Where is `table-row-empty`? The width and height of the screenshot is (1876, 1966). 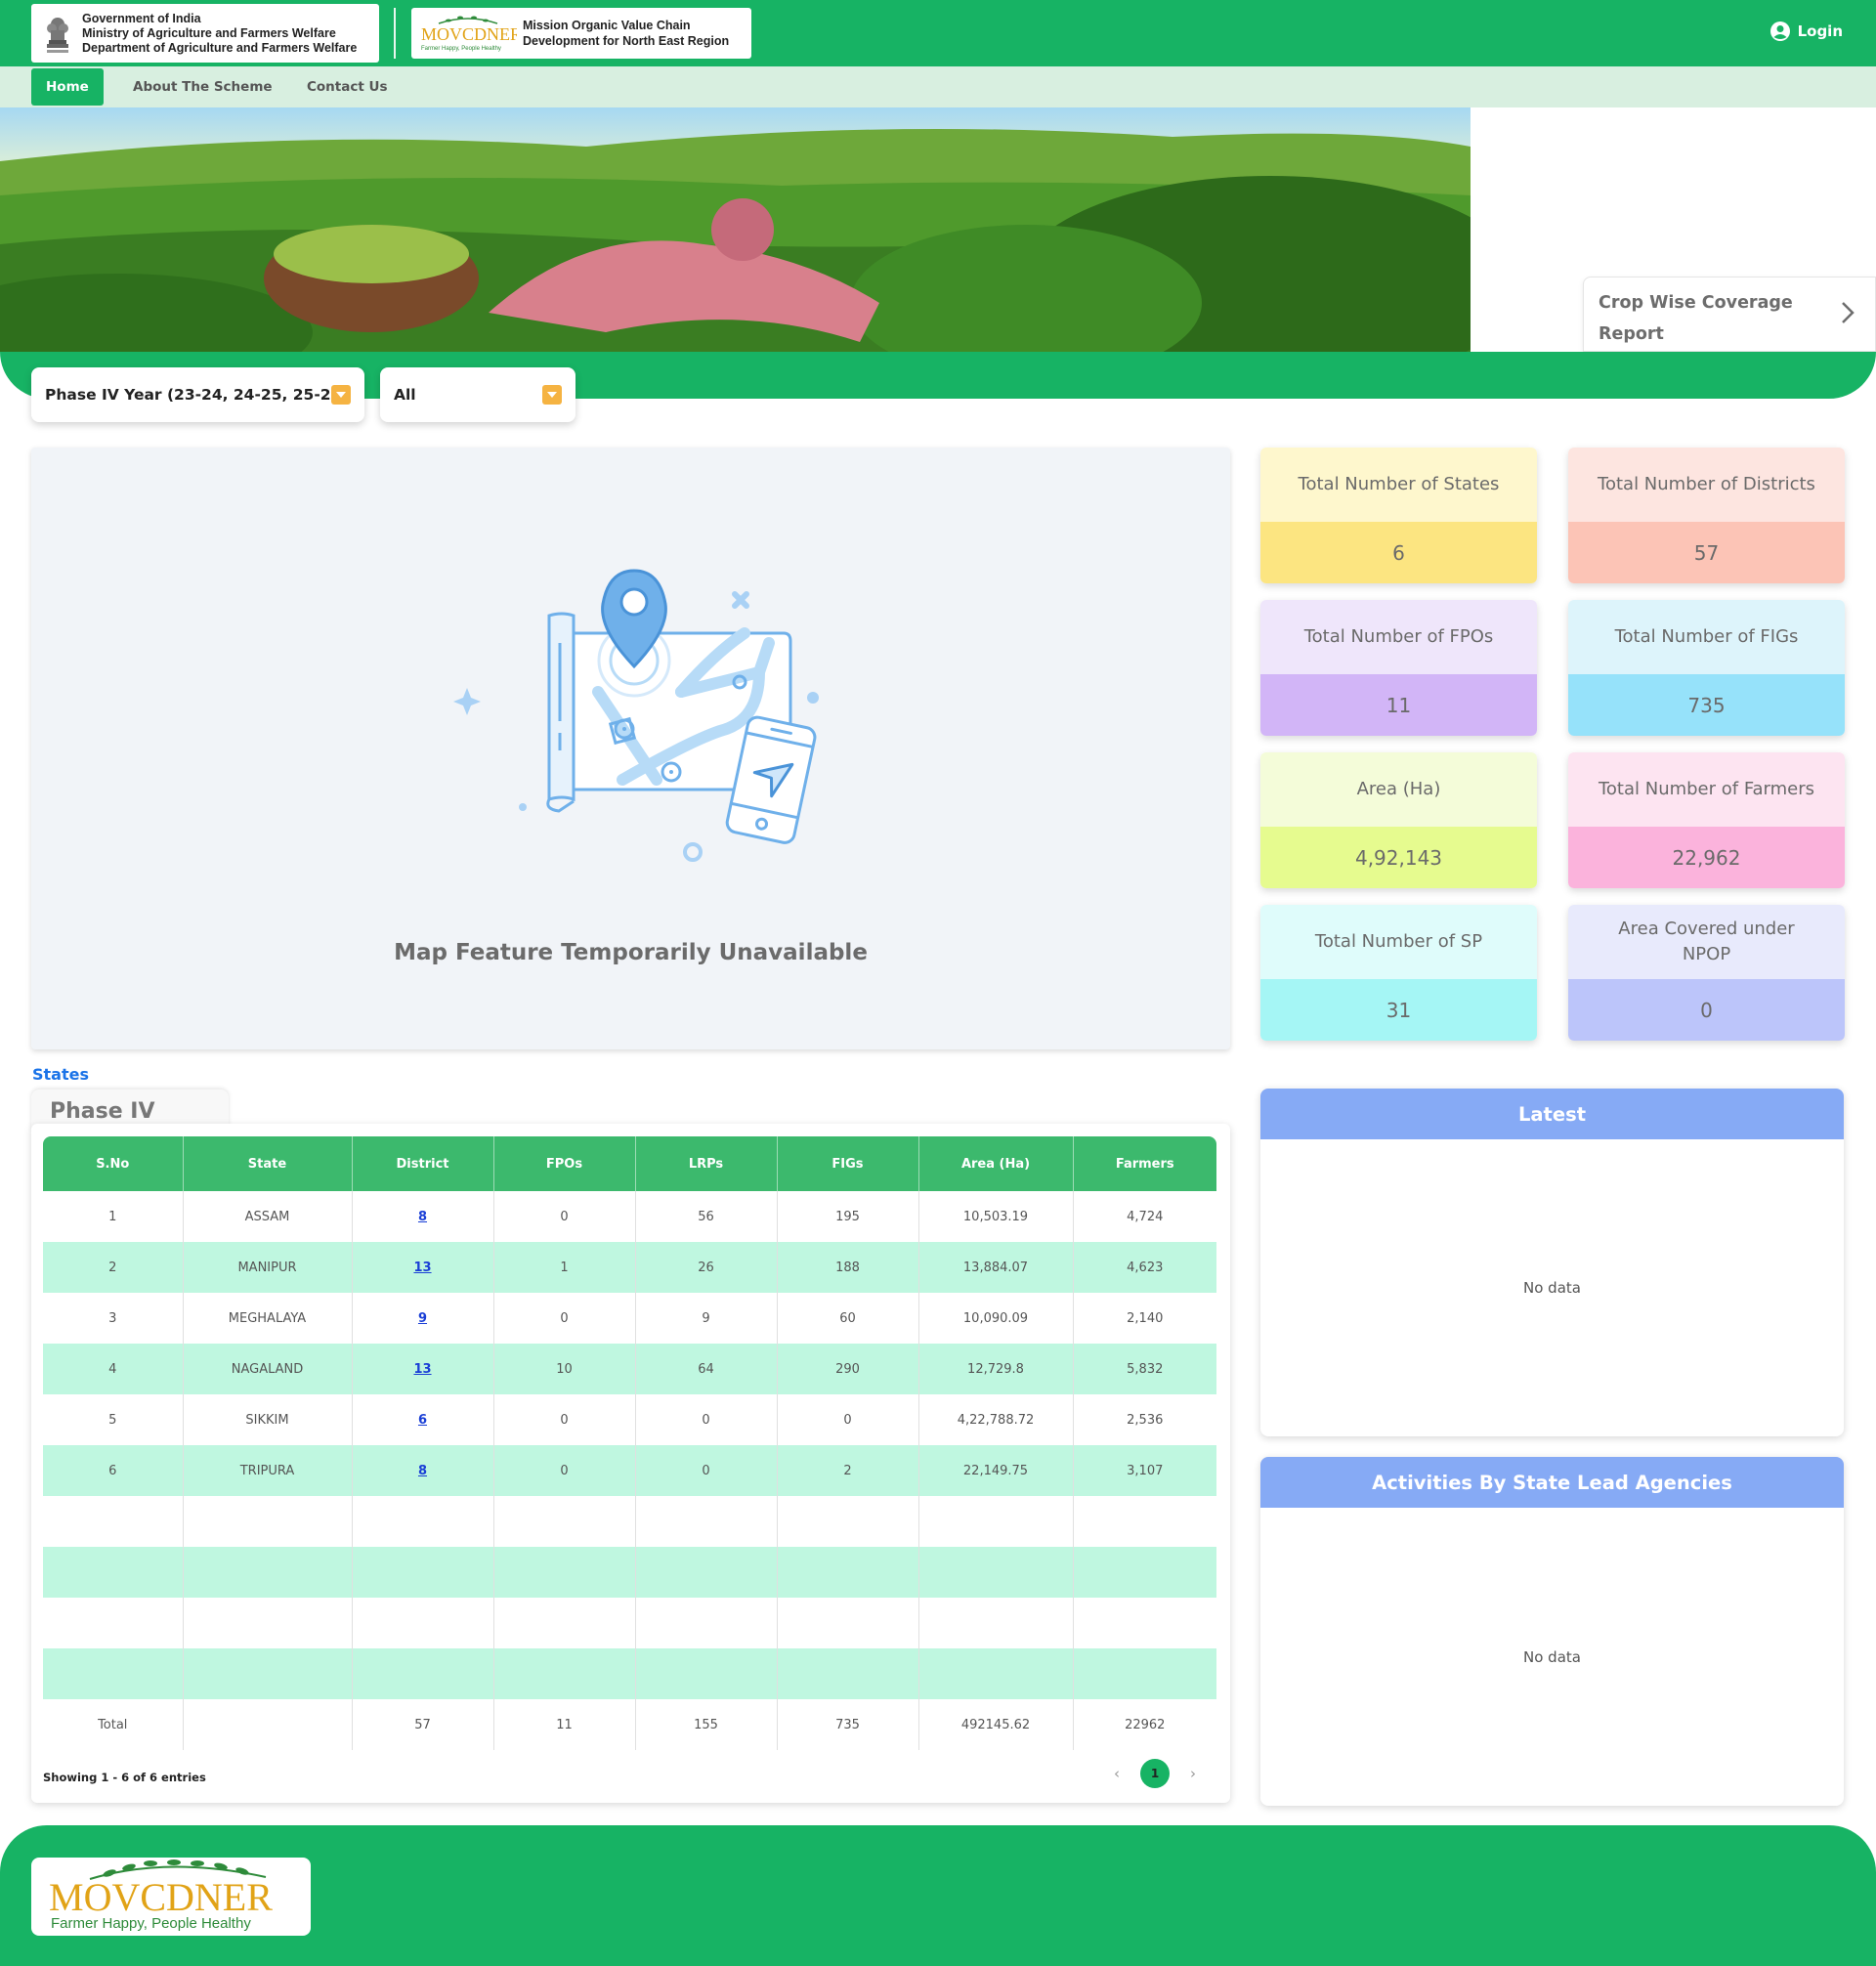
table-row-empty is located at coordinates (629, 1673).